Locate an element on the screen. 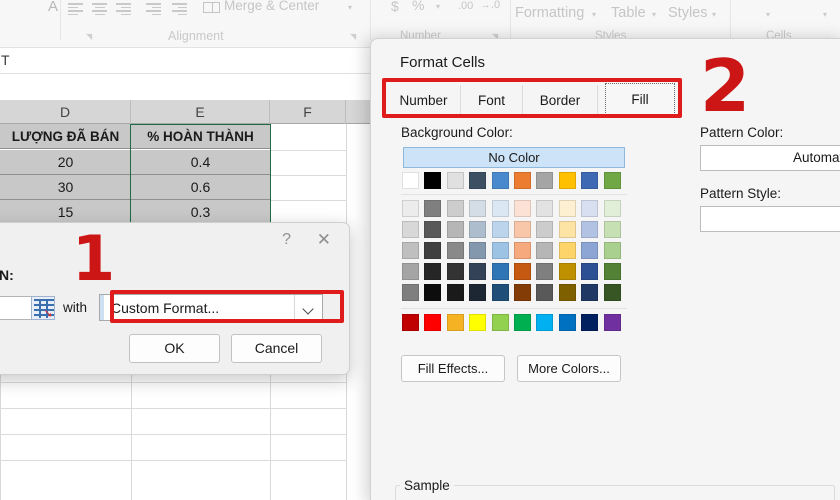  tab-border: Border is located at coordinates (560, 101).